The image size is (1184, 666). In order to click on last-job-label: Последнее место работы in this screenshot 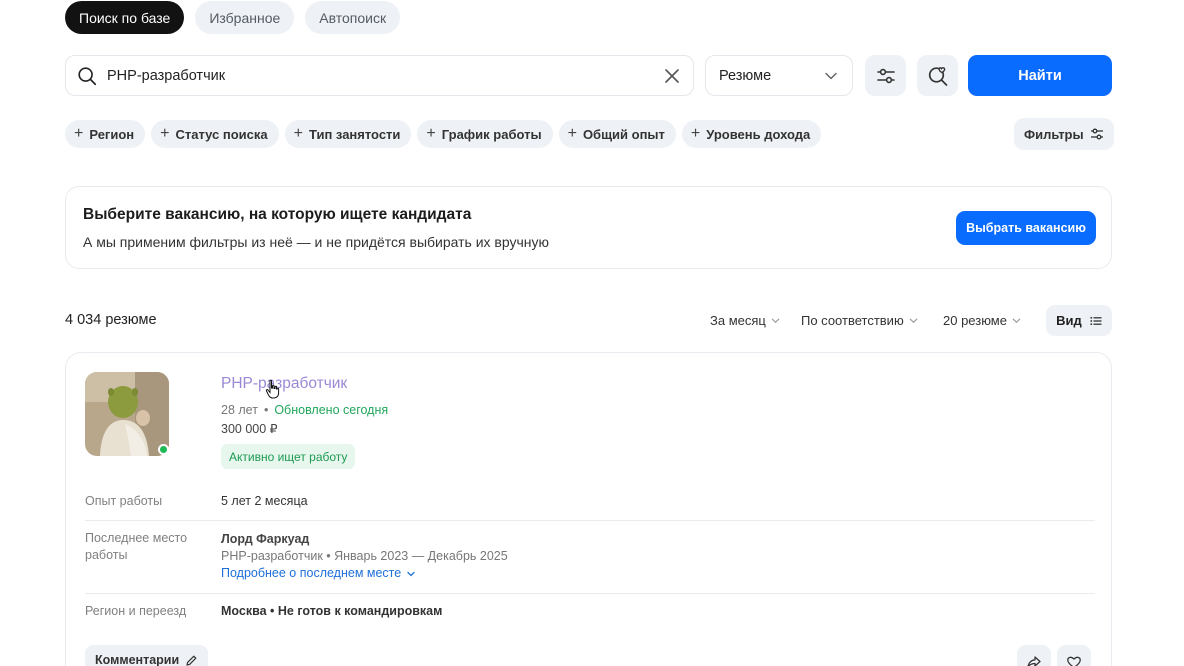, I will do `click(136, 546)`.